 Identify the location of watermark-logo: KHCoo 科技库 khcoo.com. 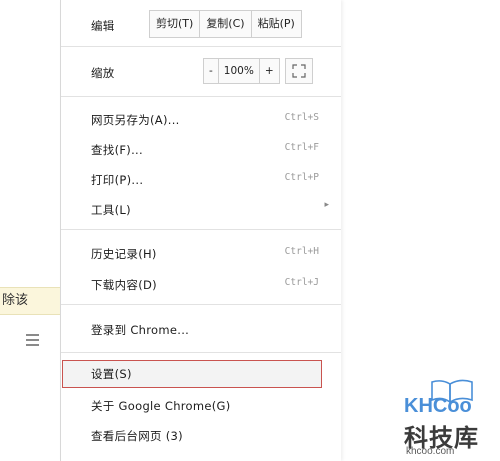
(447, 419).